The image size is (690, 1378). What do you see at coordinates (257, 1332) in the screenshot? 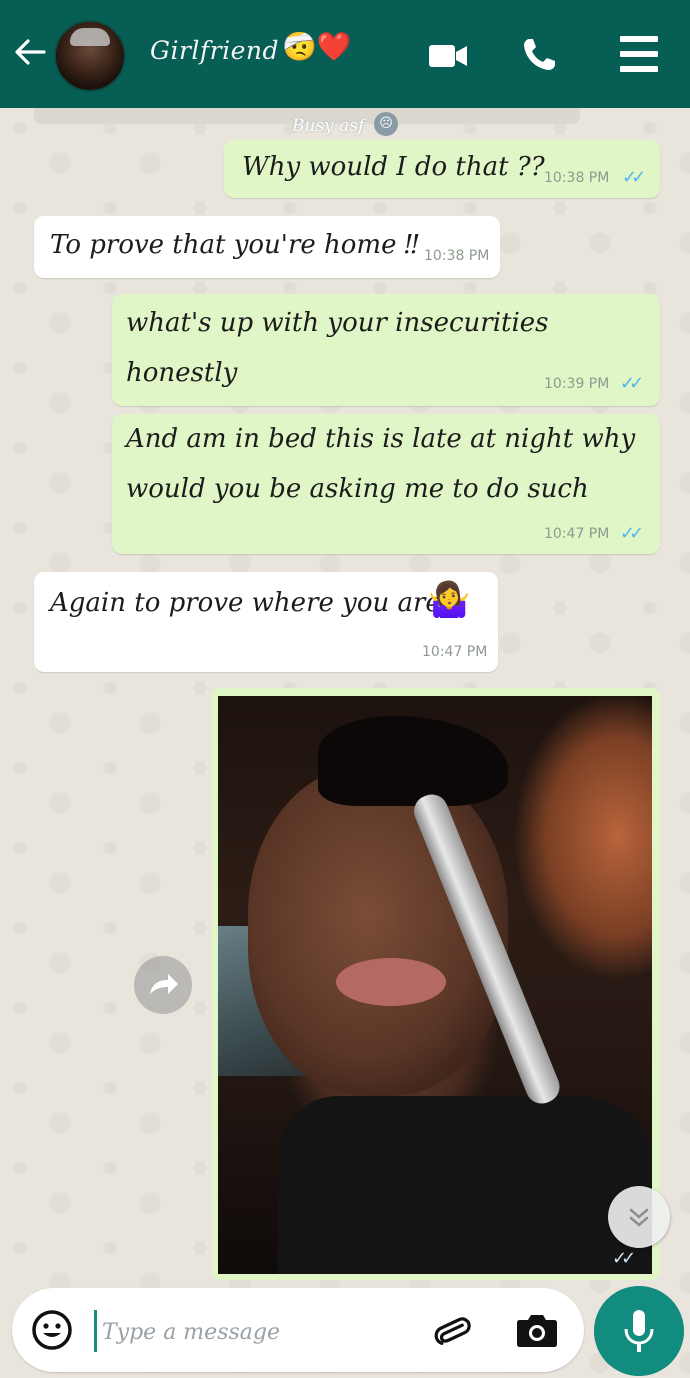
I see `message-input` at bounding box center [257, 1332].